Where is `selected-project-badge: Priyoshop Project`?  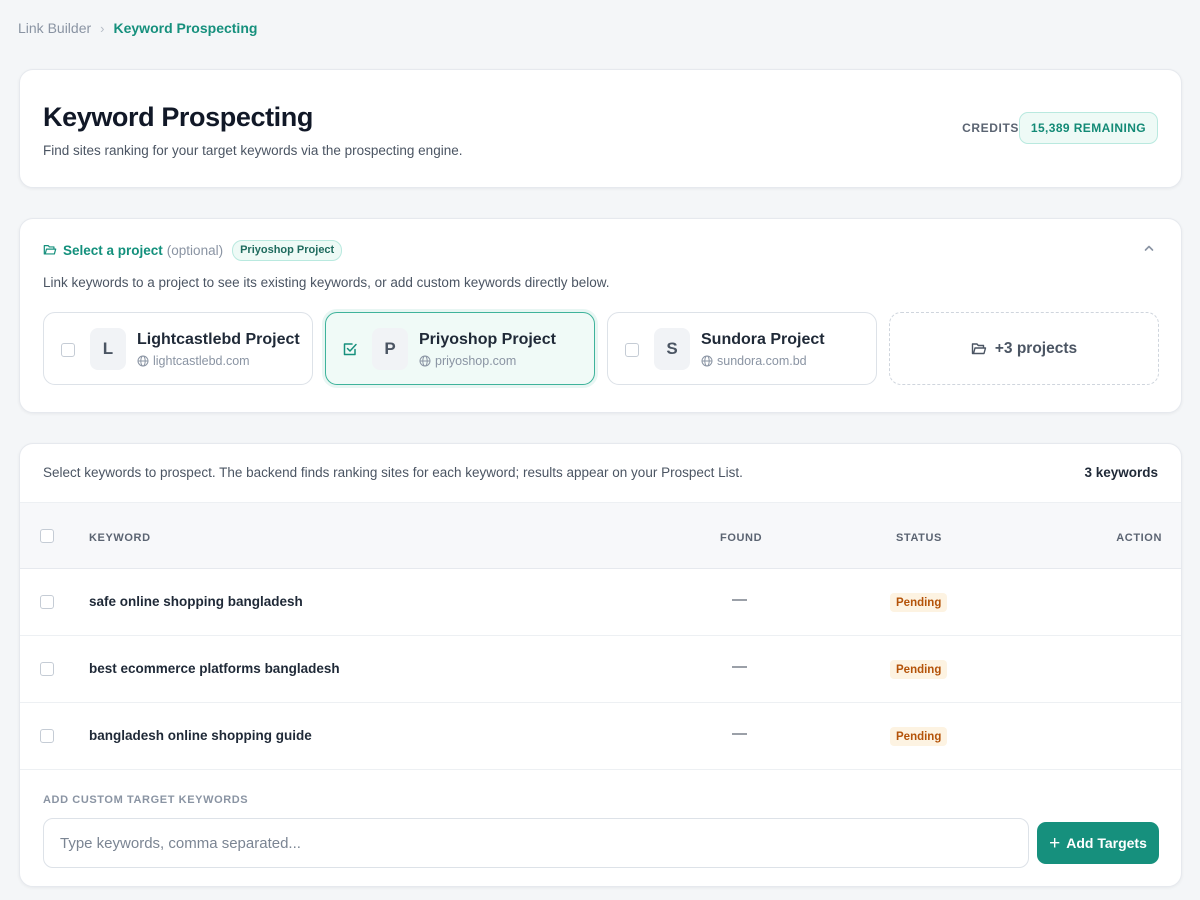
selected-project-badge: Priyoshop Project is located at coordinates (287, 250).